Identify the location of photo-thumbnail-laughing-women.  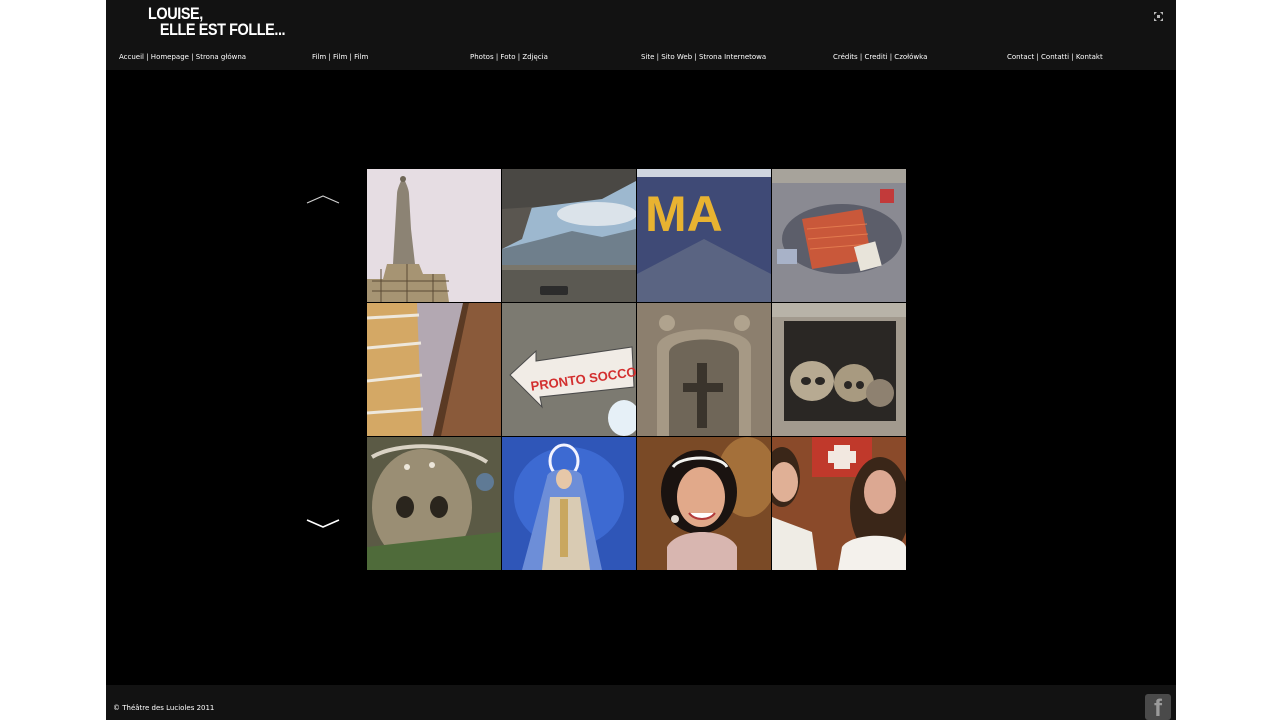
(839, 503).